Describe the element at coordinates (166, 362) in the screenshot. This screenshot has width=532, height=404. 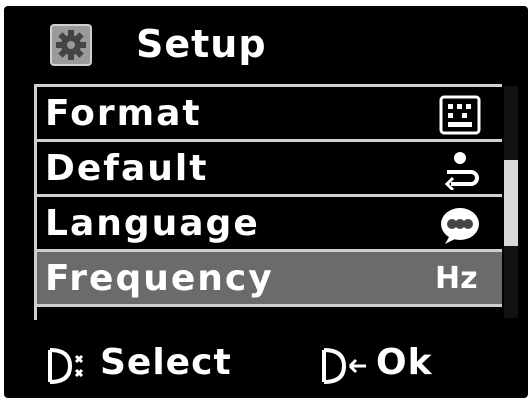
I see `select-label: Select` at that location.